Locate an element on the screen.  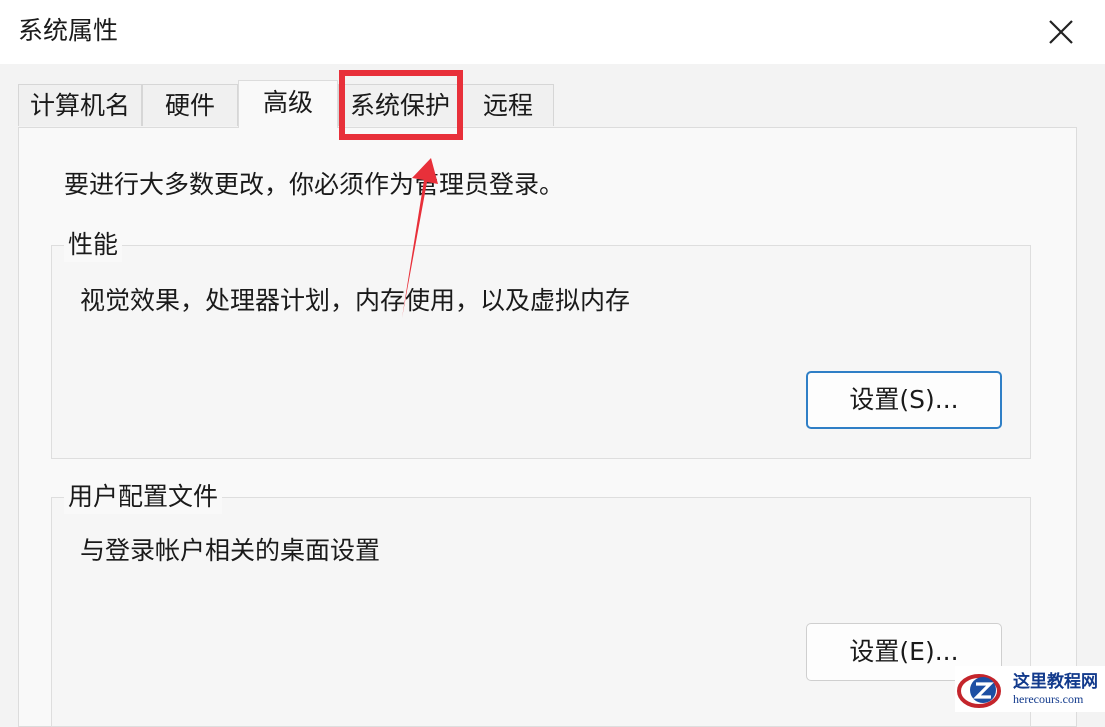
watermark-url: herecours.com is located at coordinates (1048, 699).